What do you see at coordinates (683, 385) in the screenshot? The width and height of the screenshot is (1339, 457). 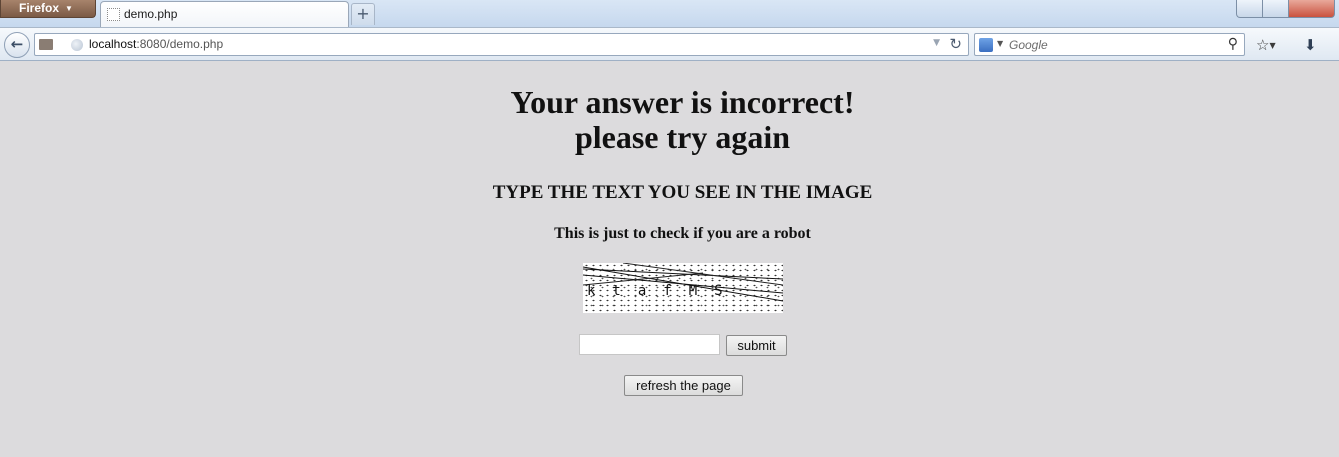 I see `refresh-page-button: refresh the page` at bounding box center [683, 385].